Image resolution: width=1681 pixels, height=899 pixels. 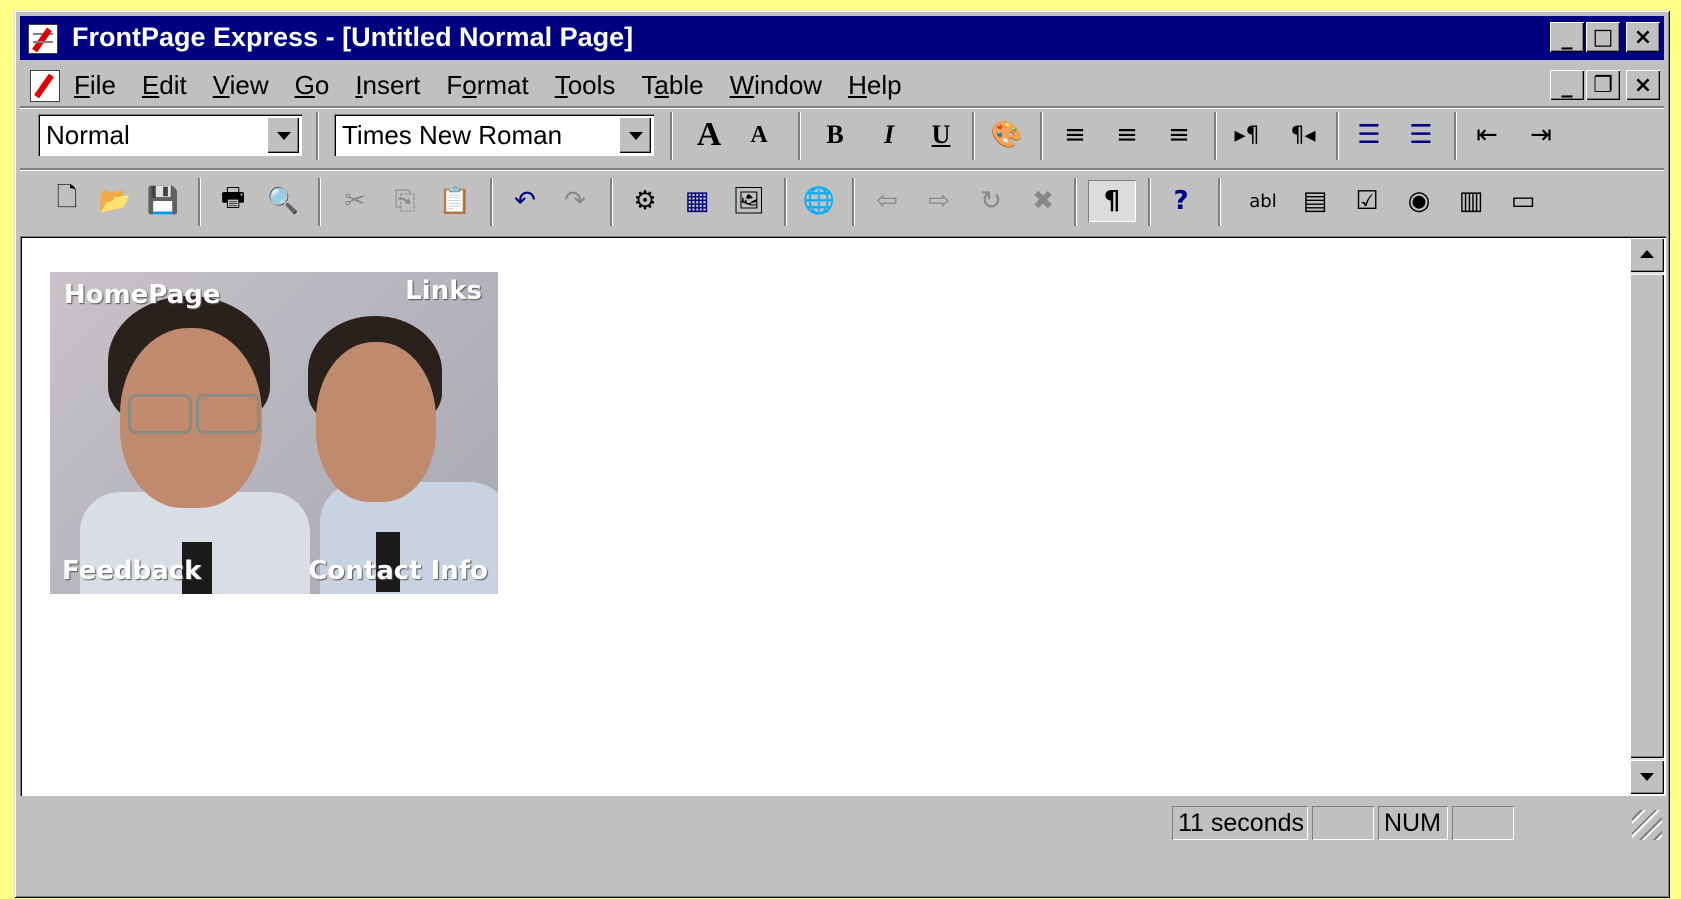 What do you see at coordinates (939, 201) in the screenshot?
I see `forward-icon: ⇨` at bounding box center [939, 201].